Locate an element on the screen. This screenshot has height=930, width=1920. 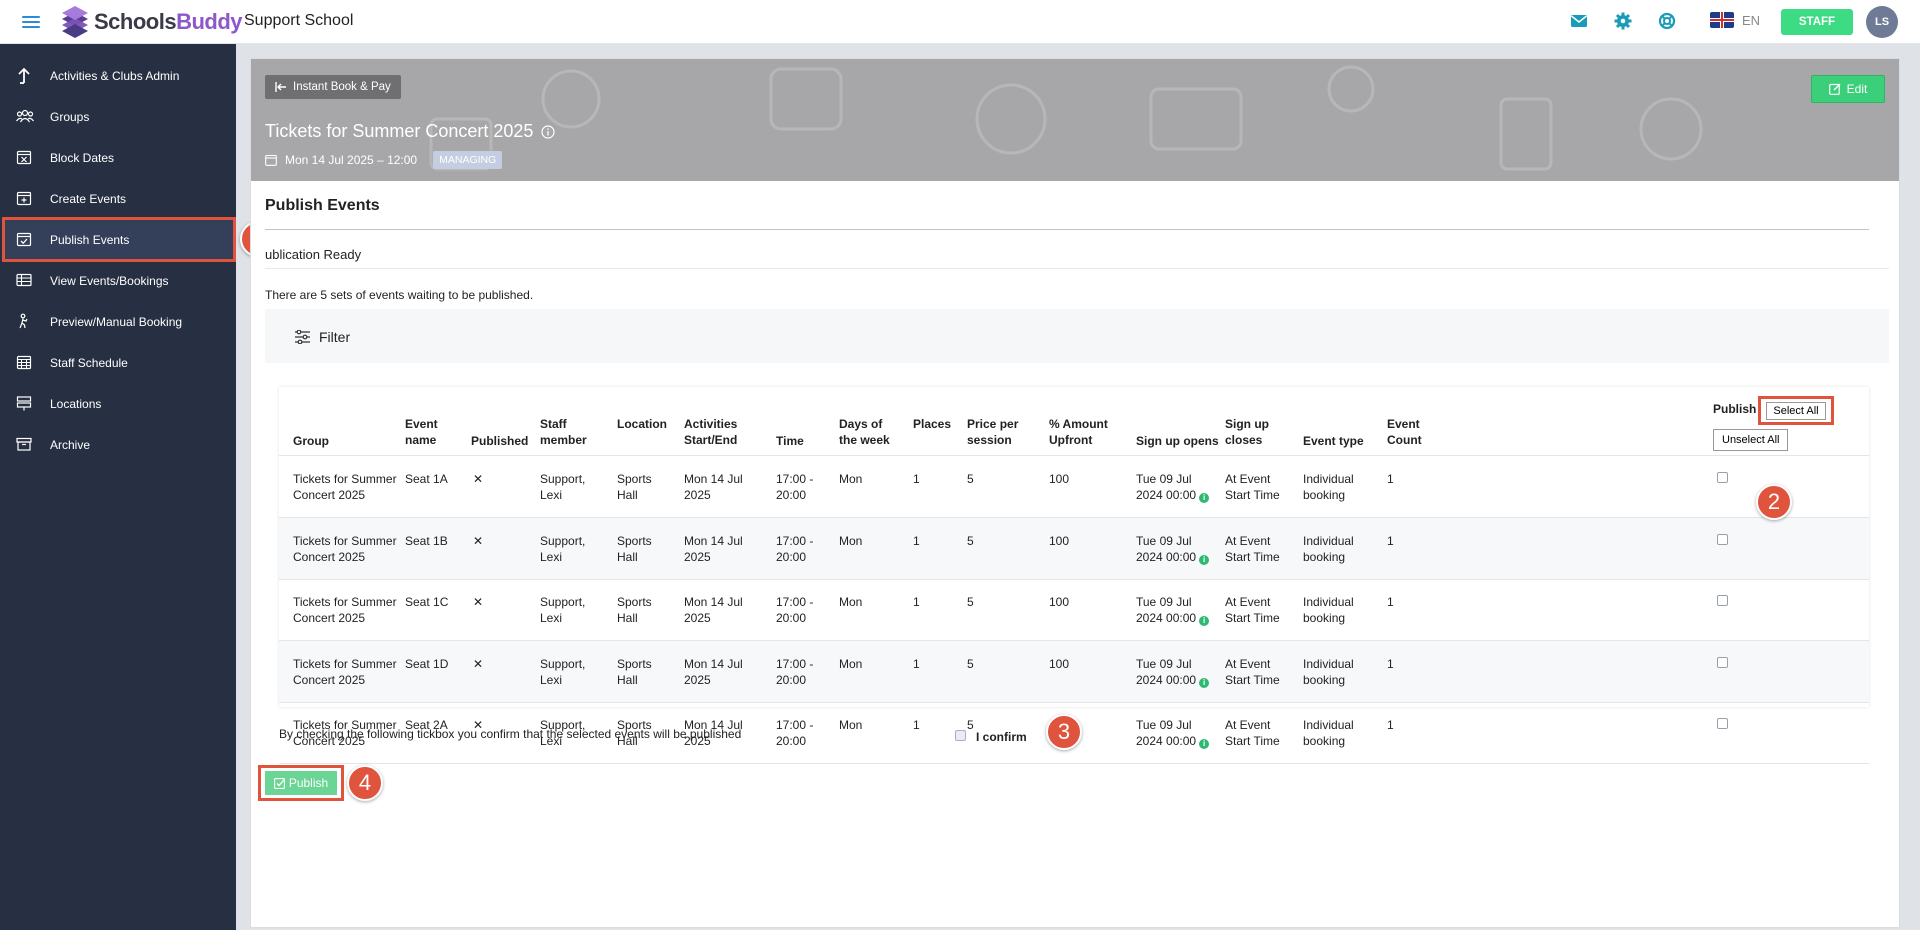
archive-icon is located at coordinates (24, 444).